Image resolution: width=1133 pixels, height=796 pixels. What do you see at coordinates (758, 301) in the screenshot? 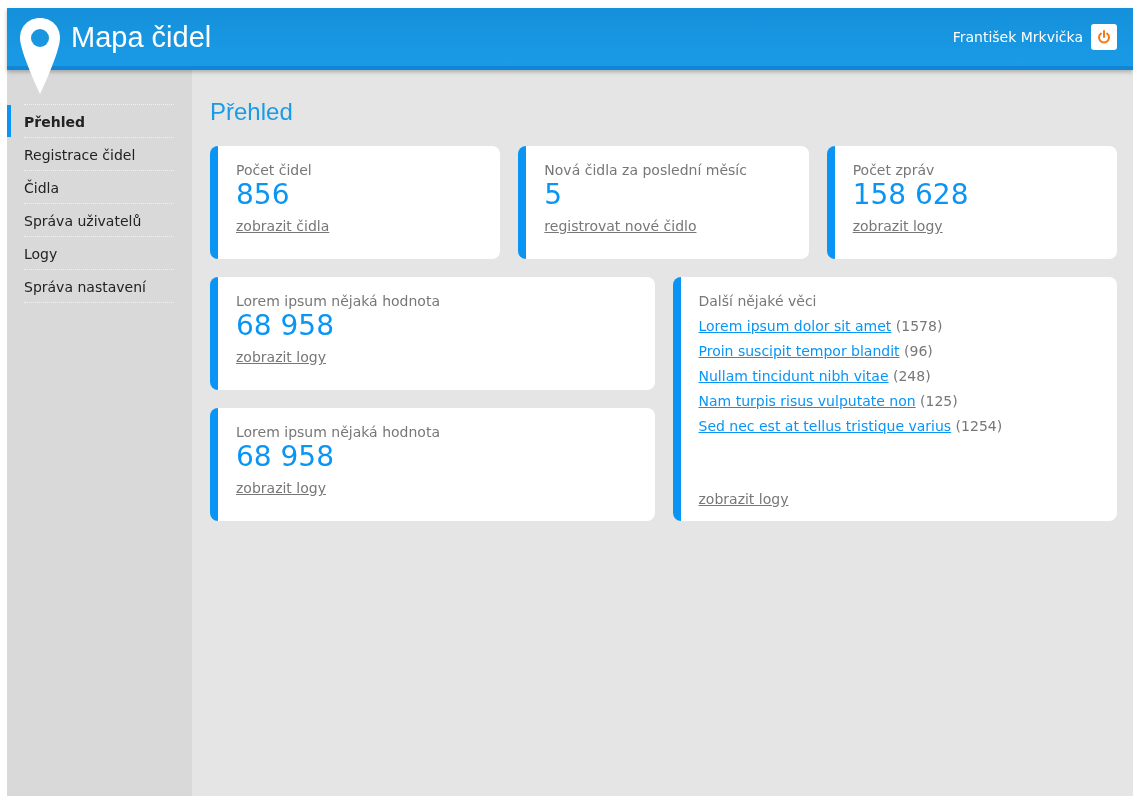
I see `card-label: Další nějaké věci` at bounding box center [758, 301].